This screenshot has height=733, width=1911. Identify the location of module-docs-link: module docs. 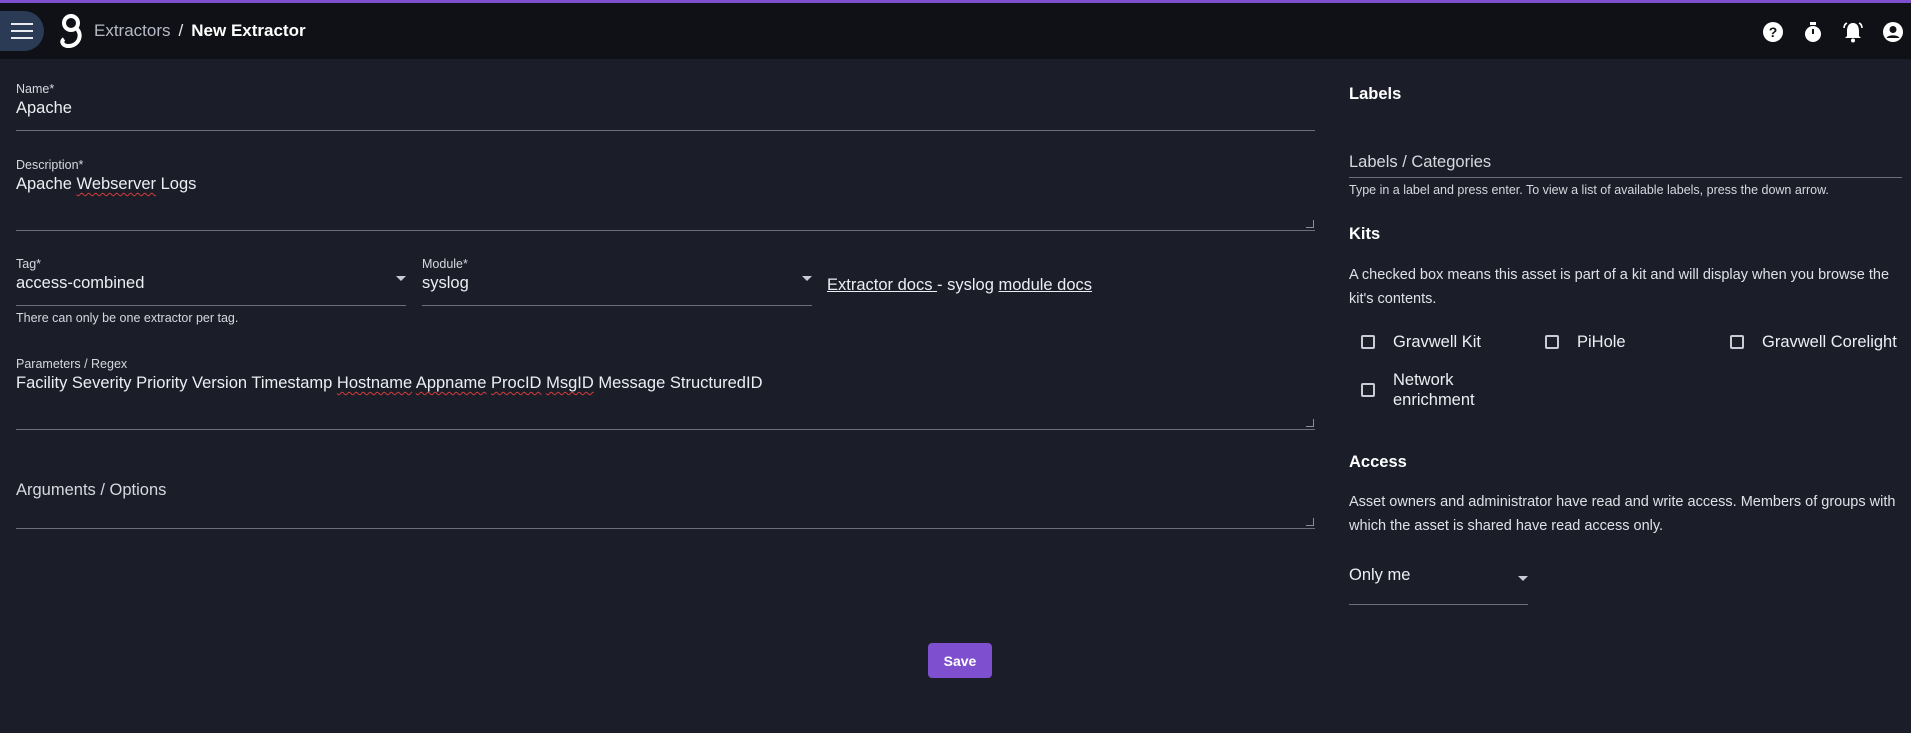
(1045, 285).